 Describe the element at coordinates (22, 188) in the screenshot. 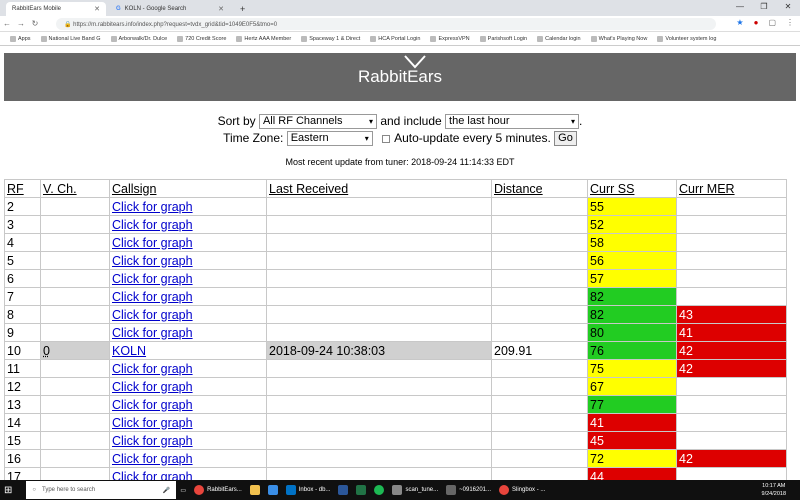

I see `header-rf: RF` at that location.